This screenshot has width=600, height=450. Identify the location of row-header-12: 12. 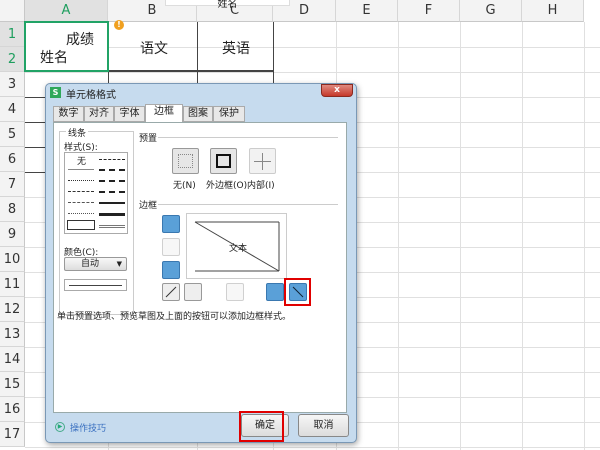
(12, 309).